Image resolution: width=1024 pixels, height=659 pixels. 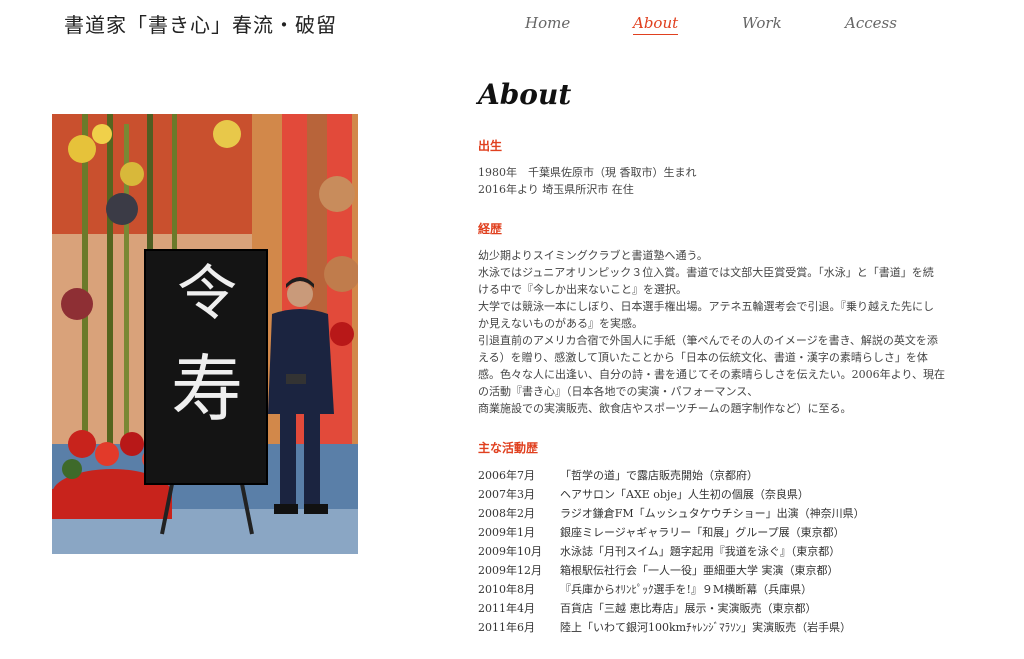 I want to click on history-date: 2006年7月, so click(x=506, y=475).